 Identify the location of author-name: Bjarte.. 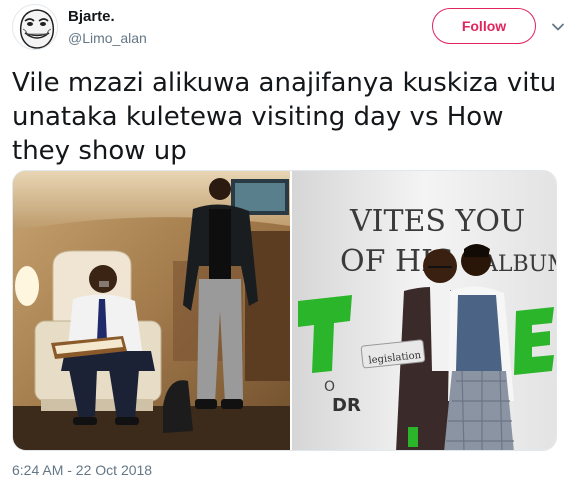
(91, 16).